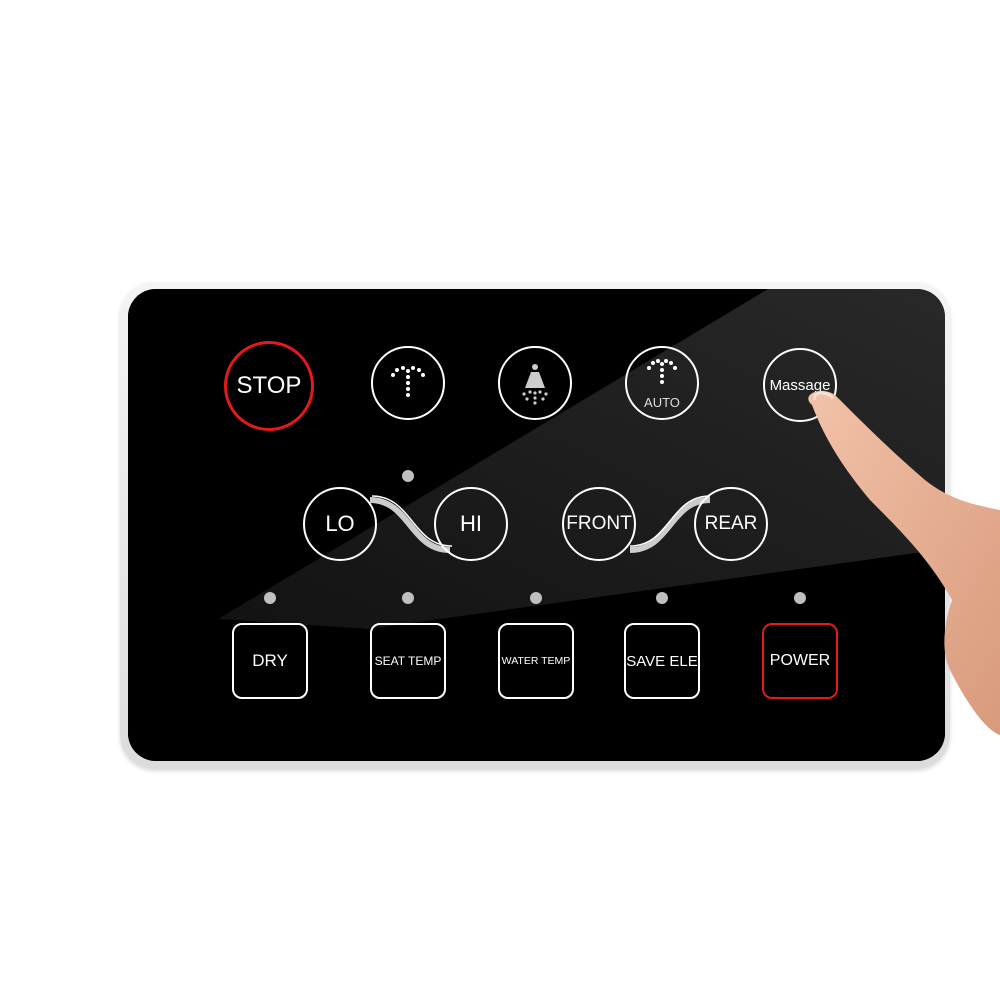 The height and width of the screenshot is (1000, 1000). I want to click on feminine-wash-icon, so click(535, 384).